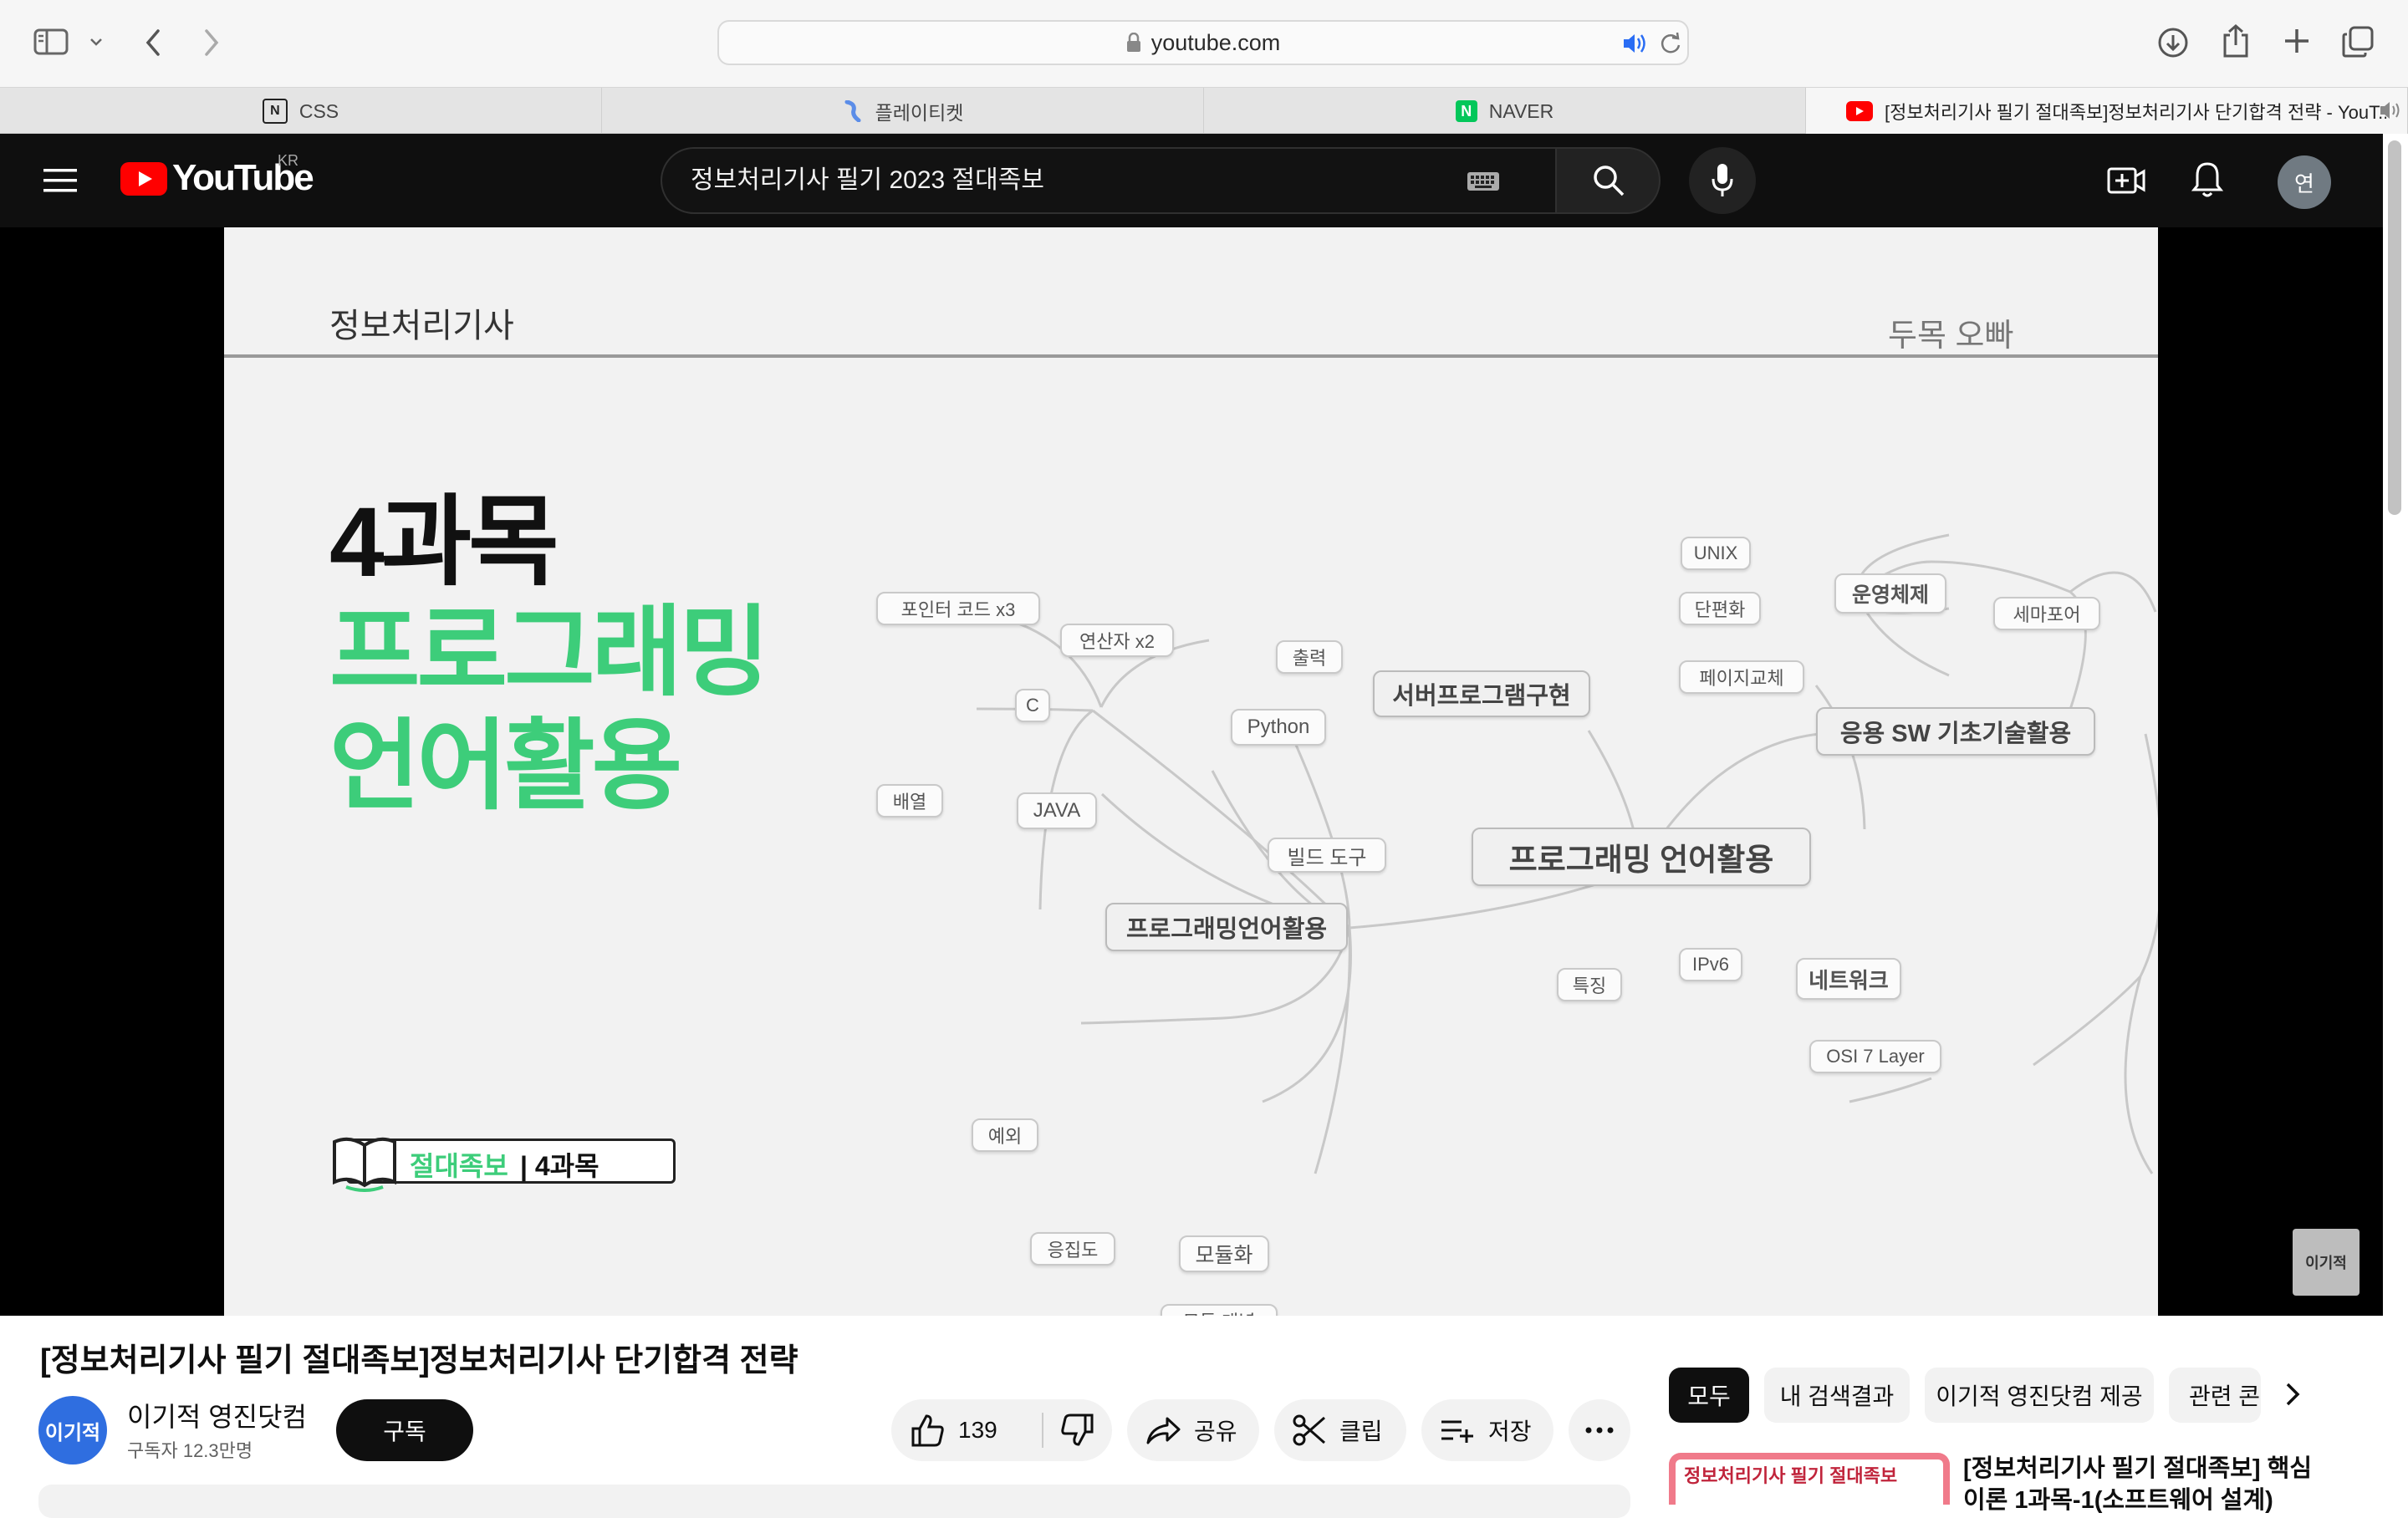 The image size is (2408, 1518). I want to click on share-label: 공유, so click(1215, 1431).